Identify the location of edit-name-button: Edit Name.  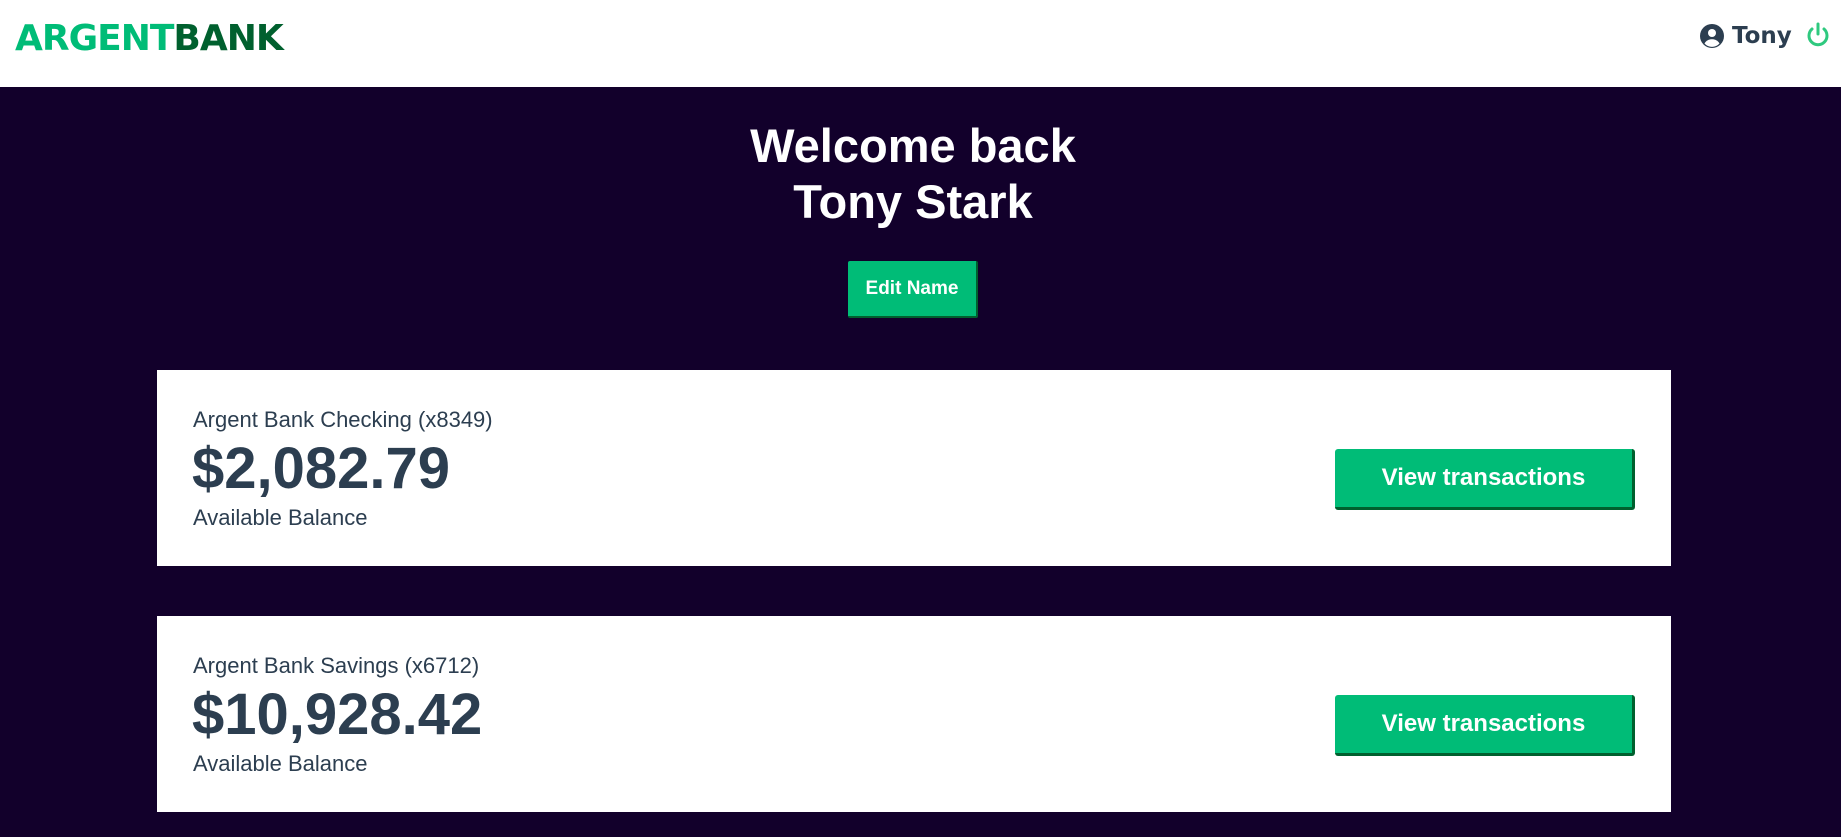
(913, 289).